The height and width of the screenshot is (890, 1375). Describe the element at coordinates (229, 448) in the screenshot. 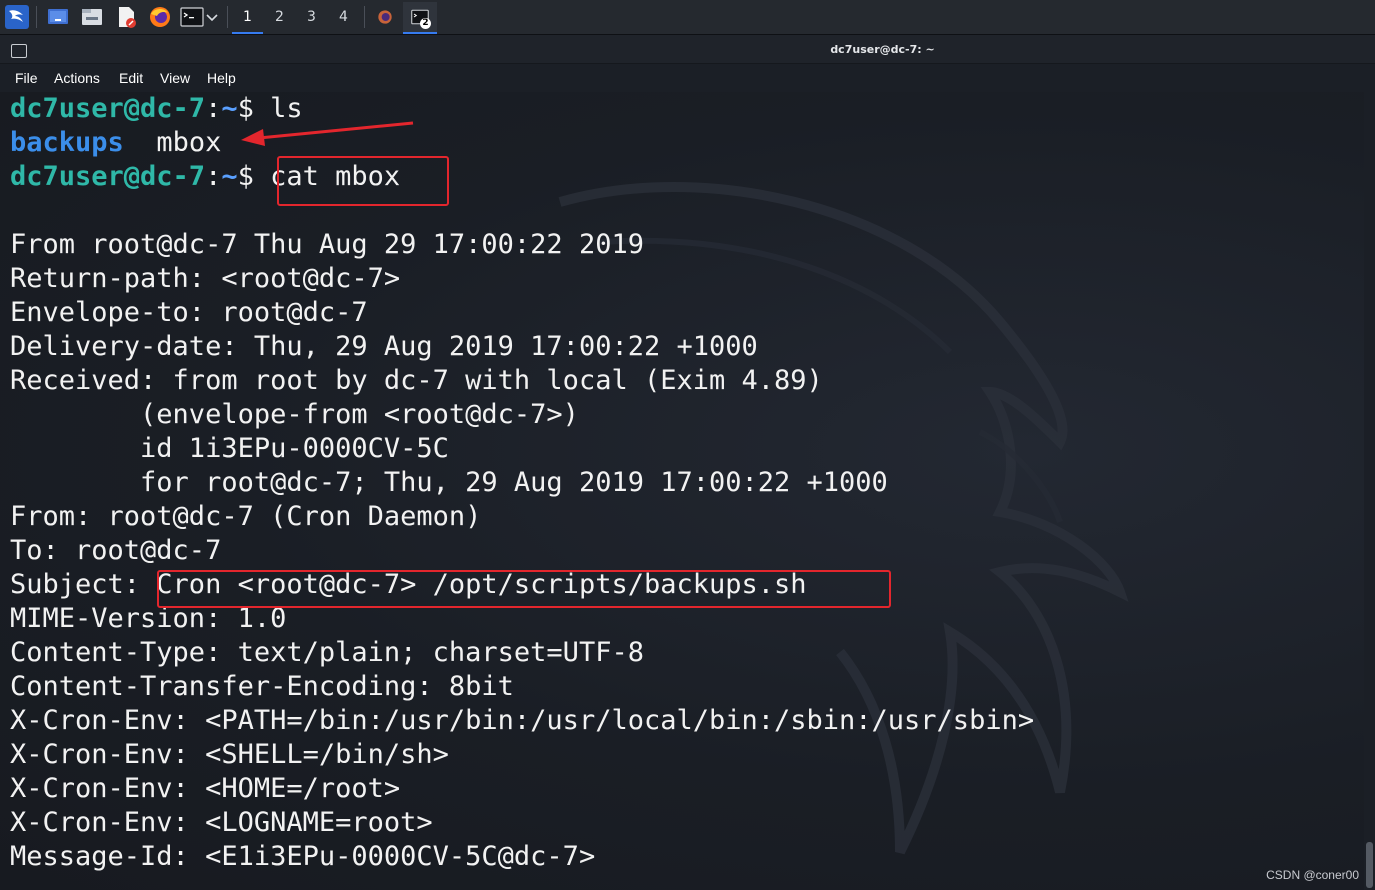

I see `mail-line: id 1i3EPu-0000CV-5C` at that location.